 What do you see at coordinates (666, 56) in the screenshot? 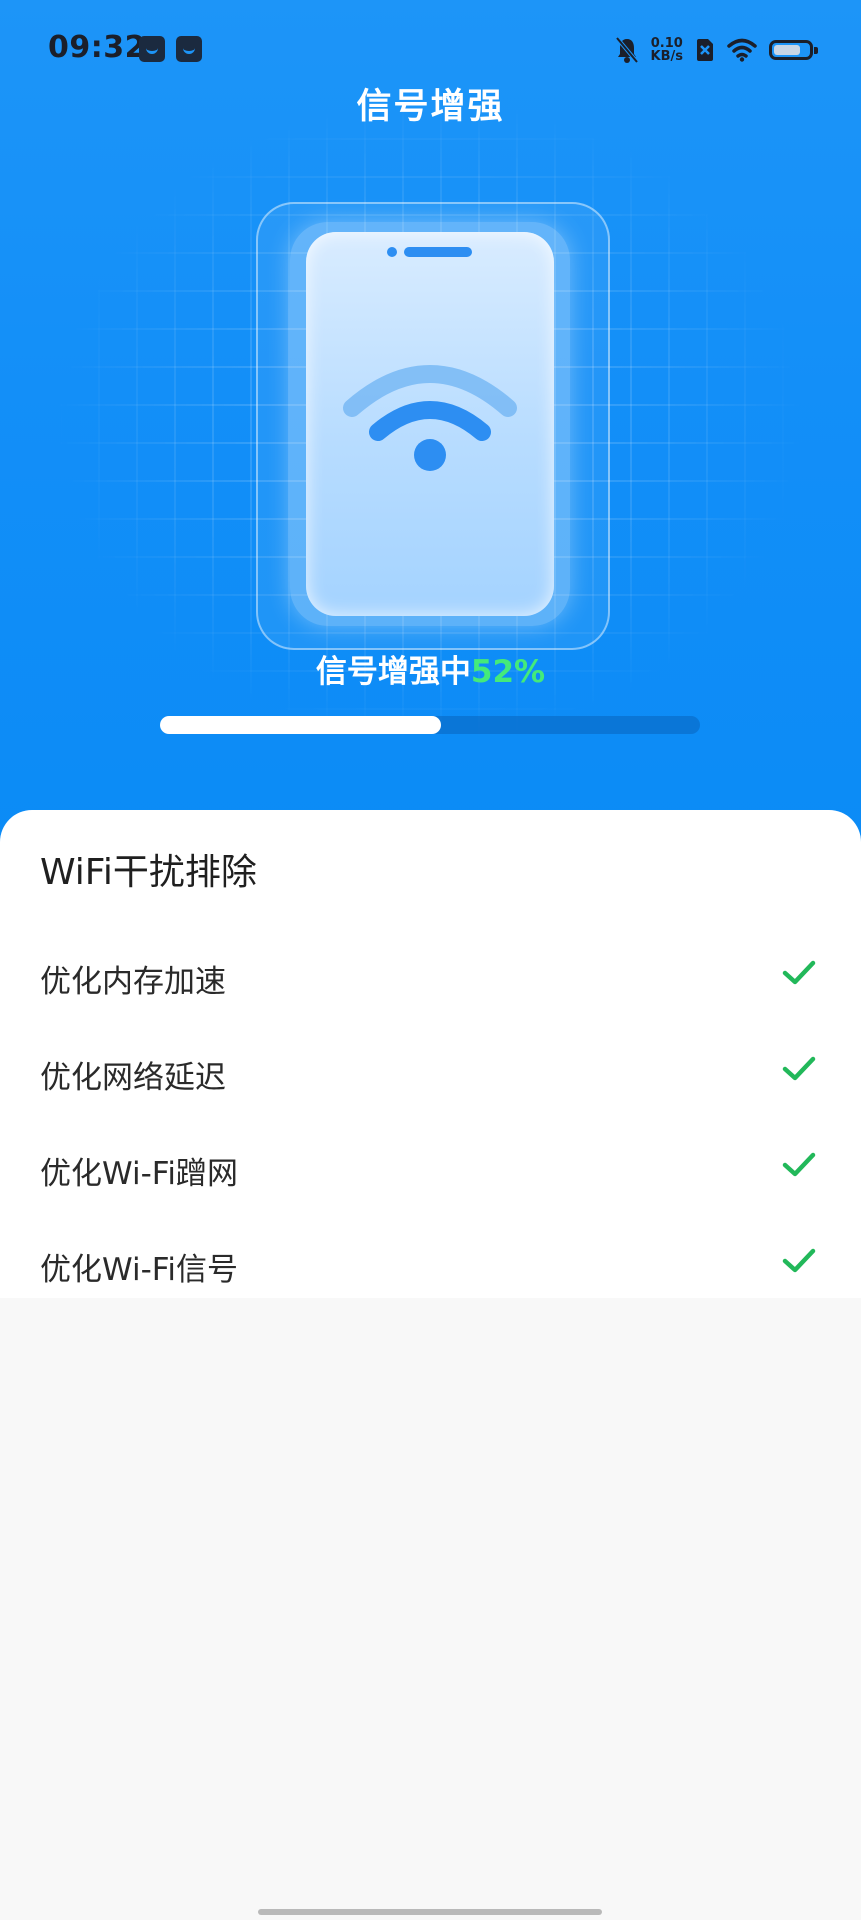
I see `net-speed-unit: KB/s` at bounding box center [666, 56].